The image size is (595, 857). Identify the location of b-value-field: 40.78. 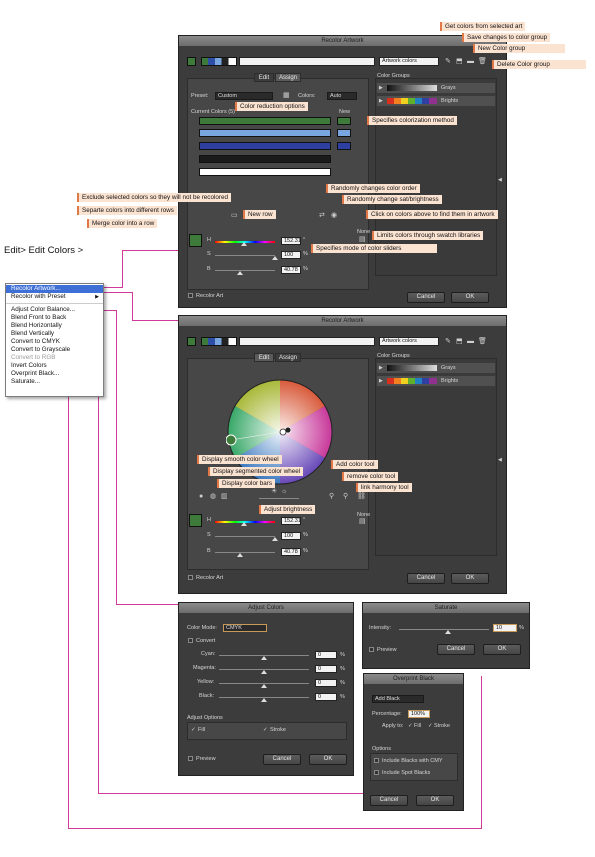
(291, 270).